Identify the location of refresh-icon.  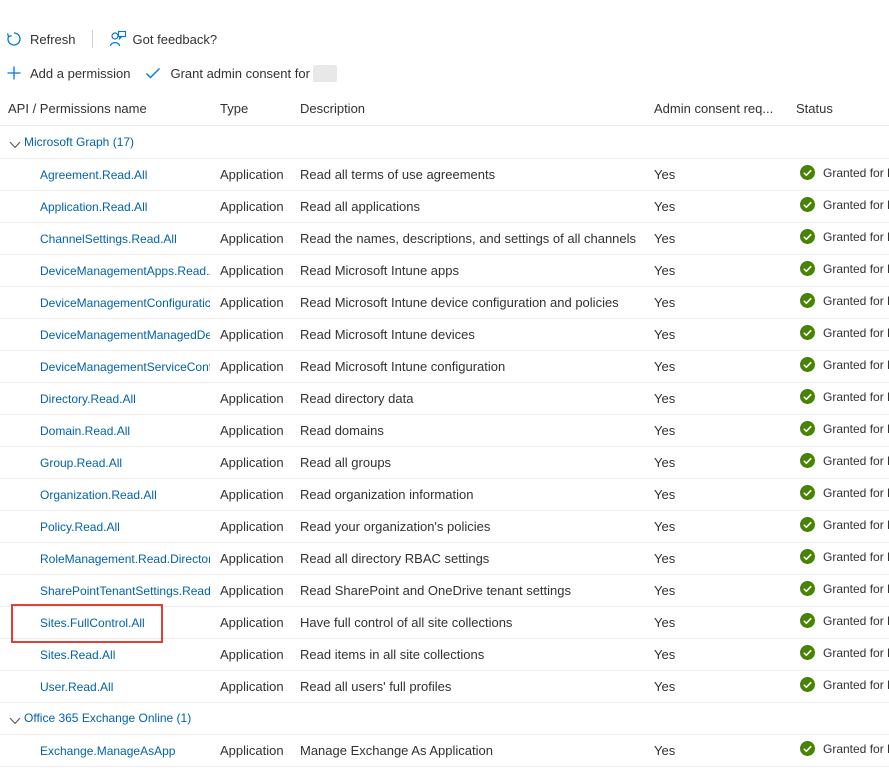
(14, 39).